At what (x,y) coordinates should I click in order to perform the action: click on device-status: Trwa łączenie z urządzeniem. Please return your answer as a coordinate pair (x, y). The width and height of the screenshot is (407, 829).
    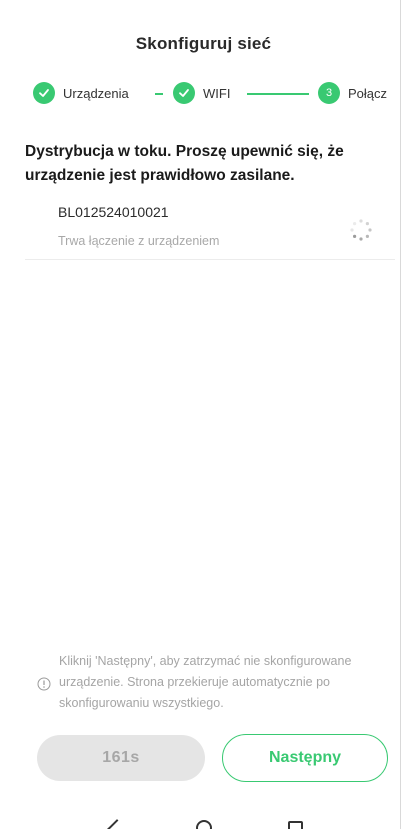
    Looking at the image, I should click on (139, 241).